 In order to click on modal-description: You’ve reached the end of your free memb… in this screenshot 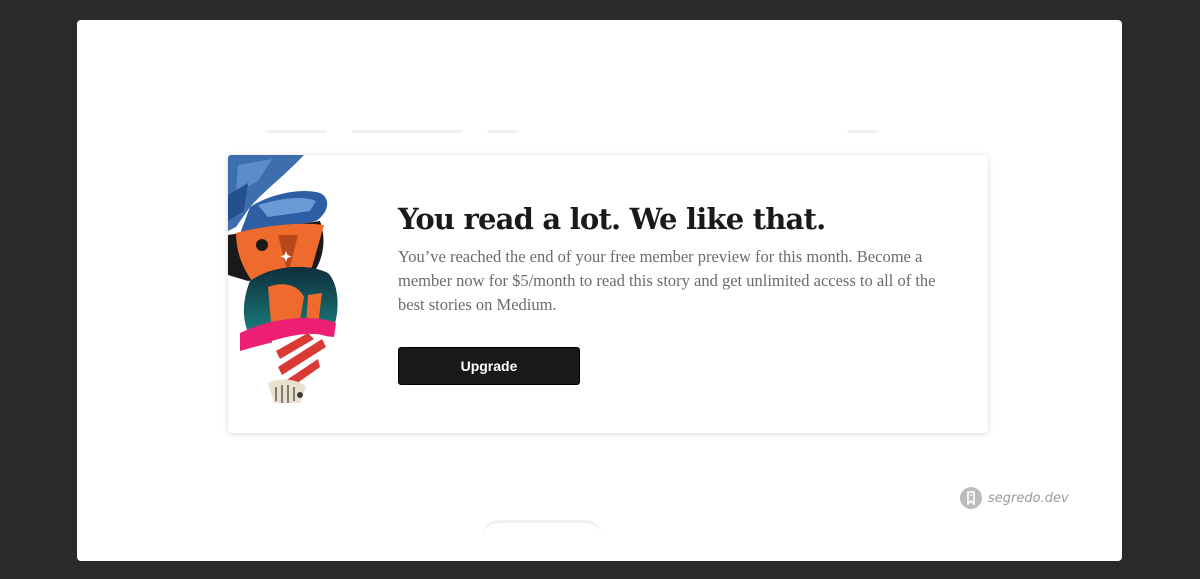, I will do `click(667, 280)`.